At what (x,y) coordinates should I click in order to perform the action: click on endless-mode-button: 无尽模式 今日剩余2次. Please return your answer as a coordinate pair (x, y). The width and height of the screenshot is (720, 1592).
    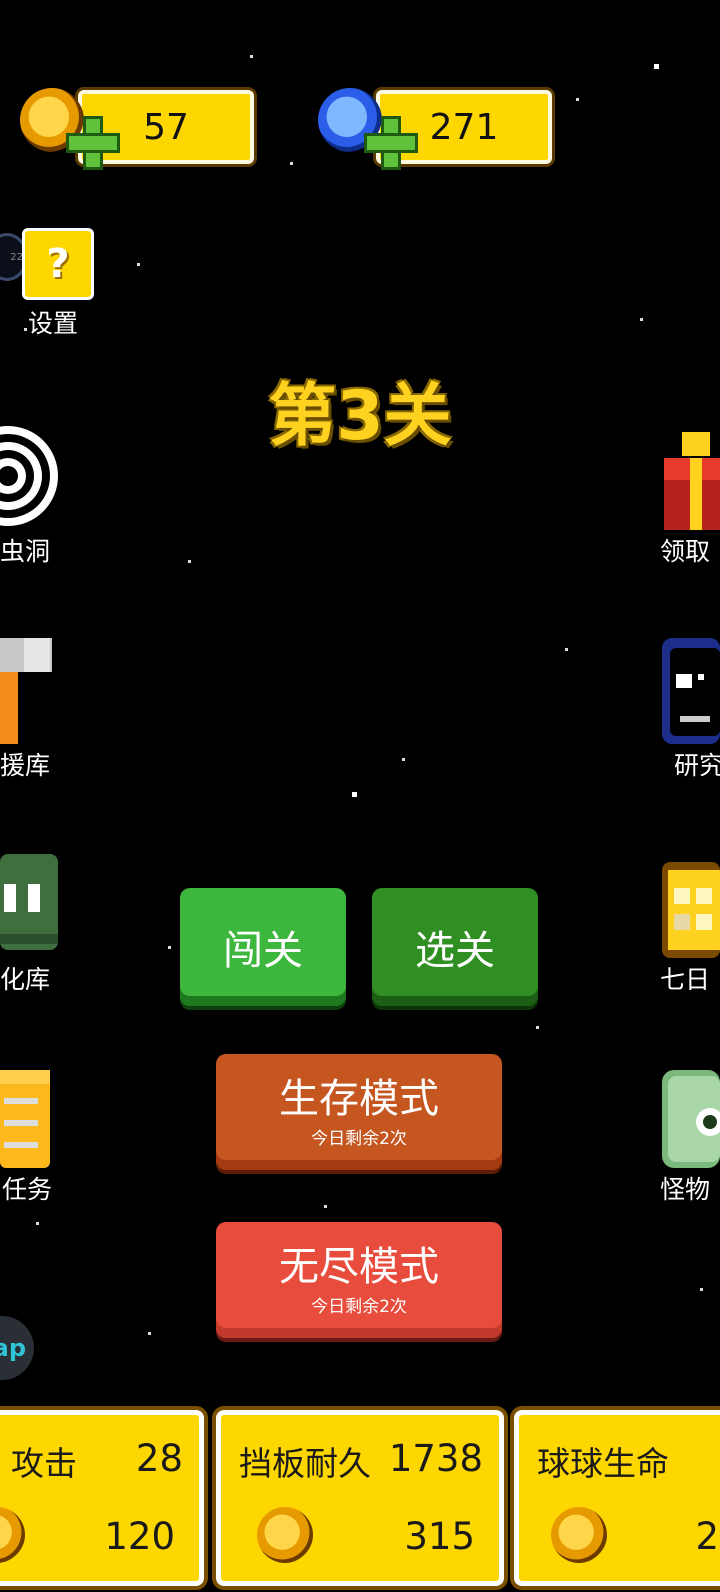
    Looking at the image, I should click on (359, 1280).